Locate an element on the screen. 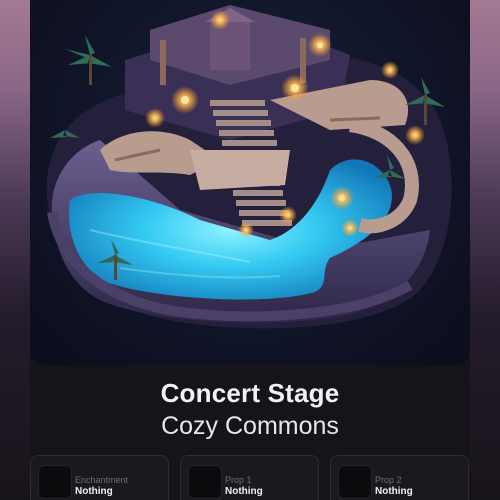  slot-prop-1: Prop 1 Nothing is located at coordinates (249, 477).